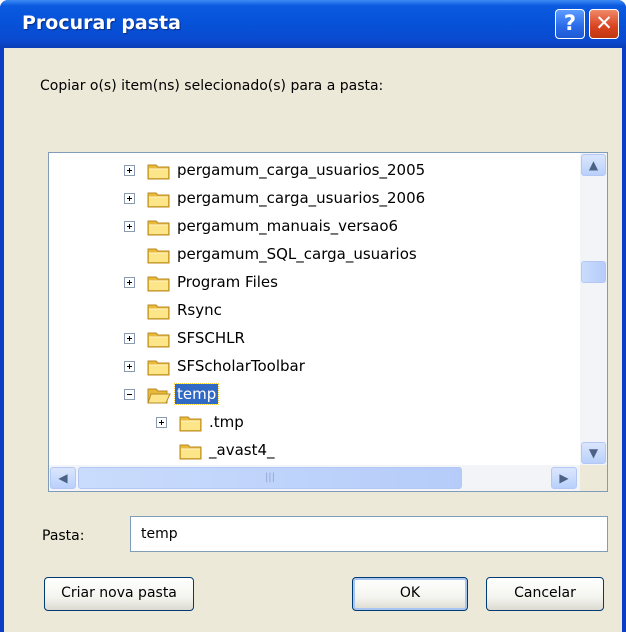 Image resolution: width=626 pixels, height=632 pixels. I want to click on scroll-down-button: ▼, so click(593, 453).